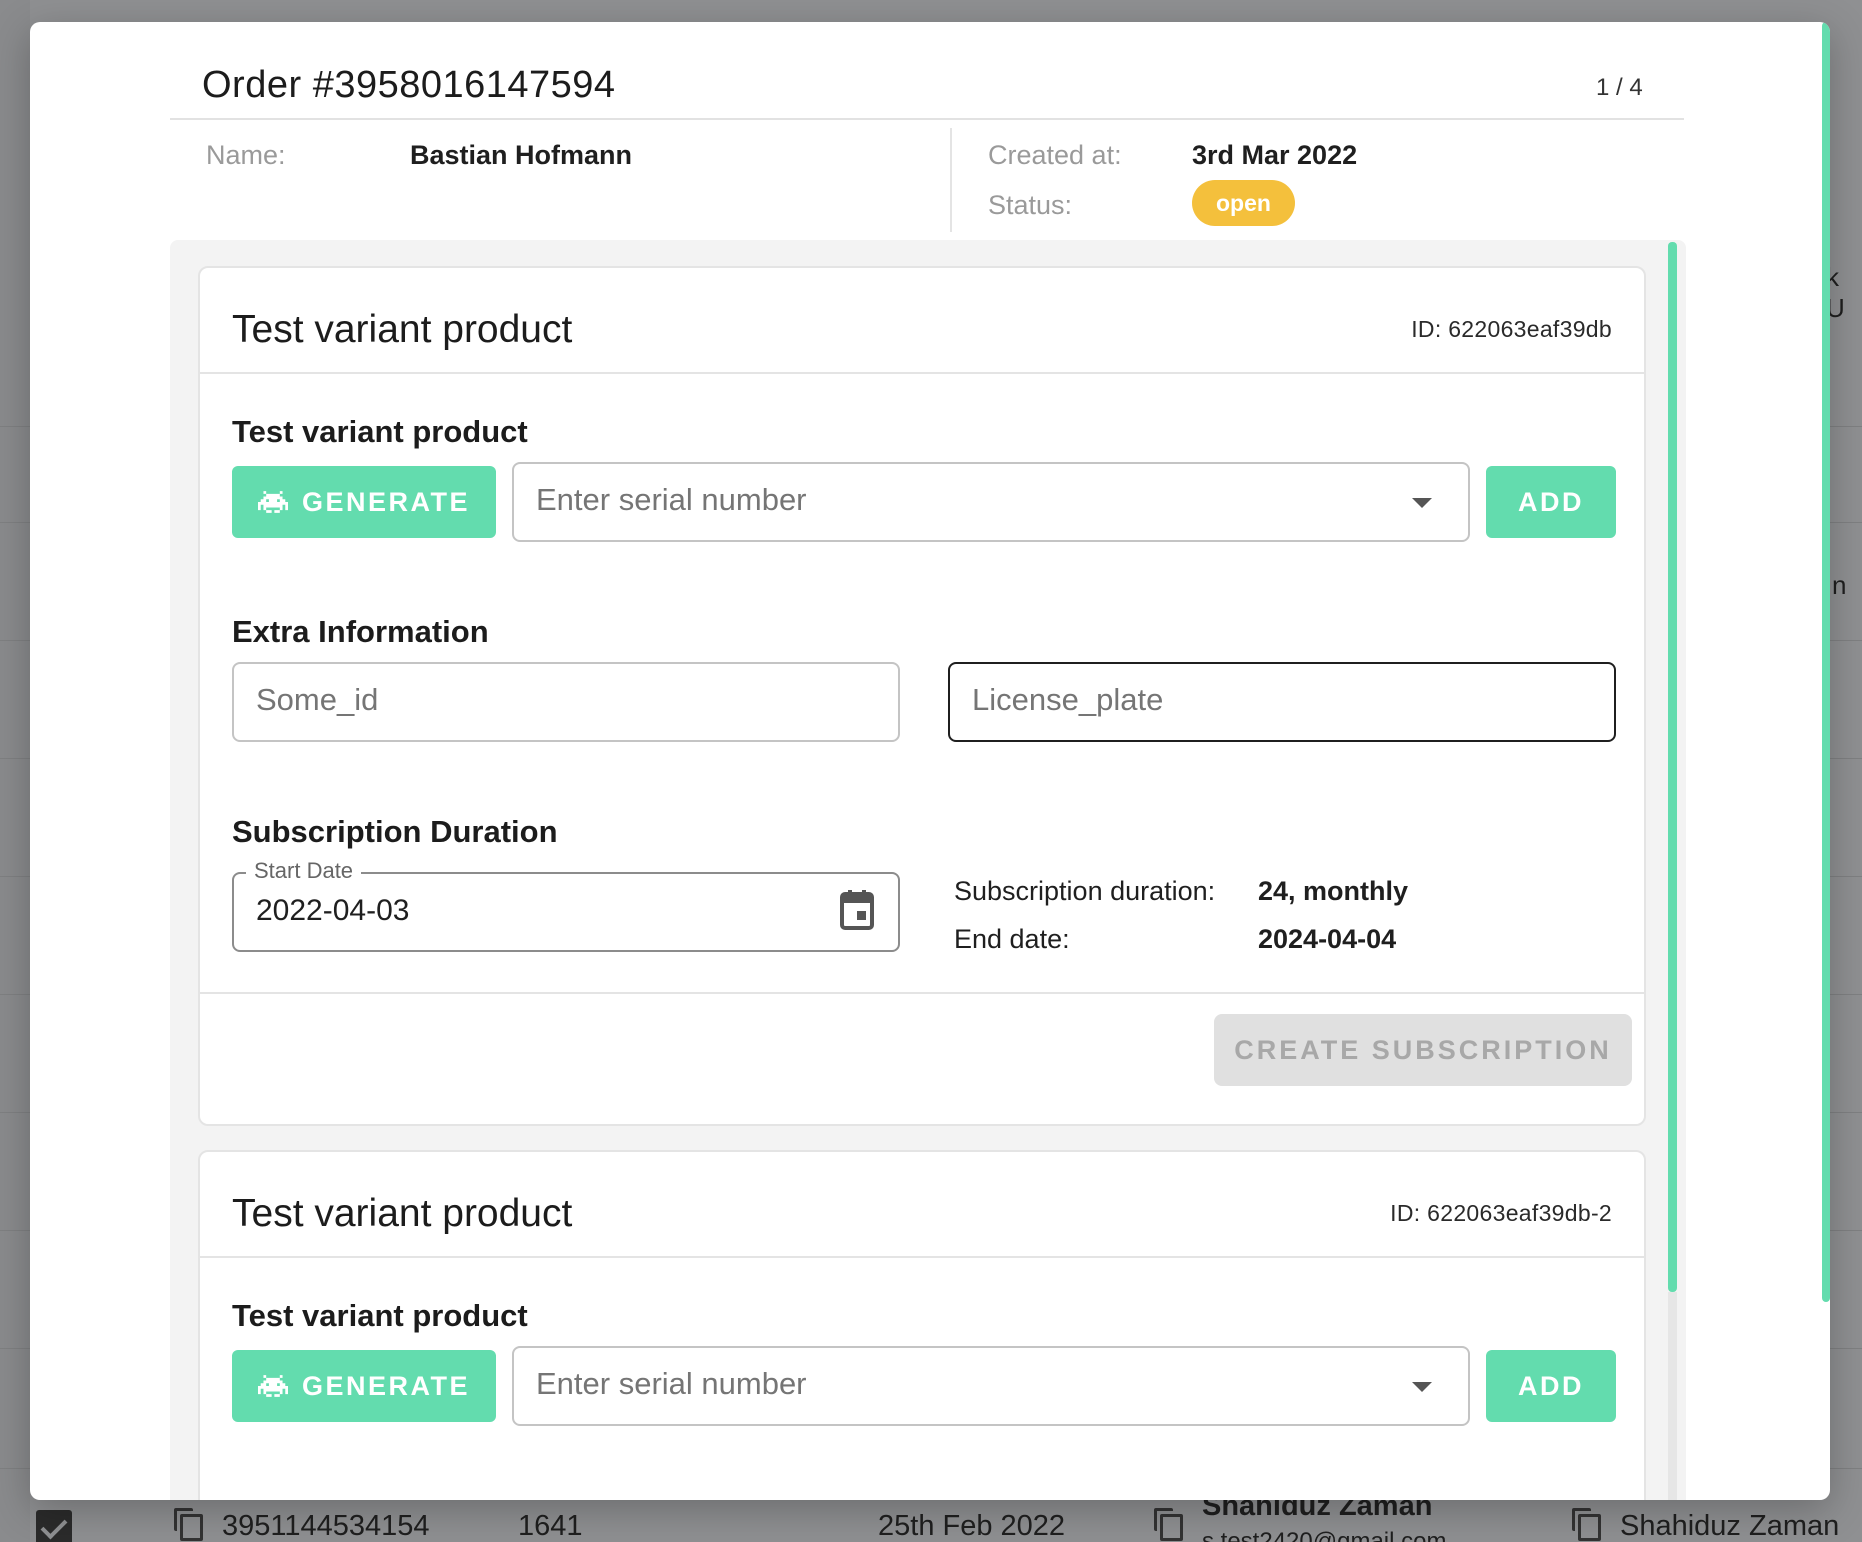 The image size is (1862, 1542). I want to click on name-value: Bastian Hofmann, so click(521, 155).